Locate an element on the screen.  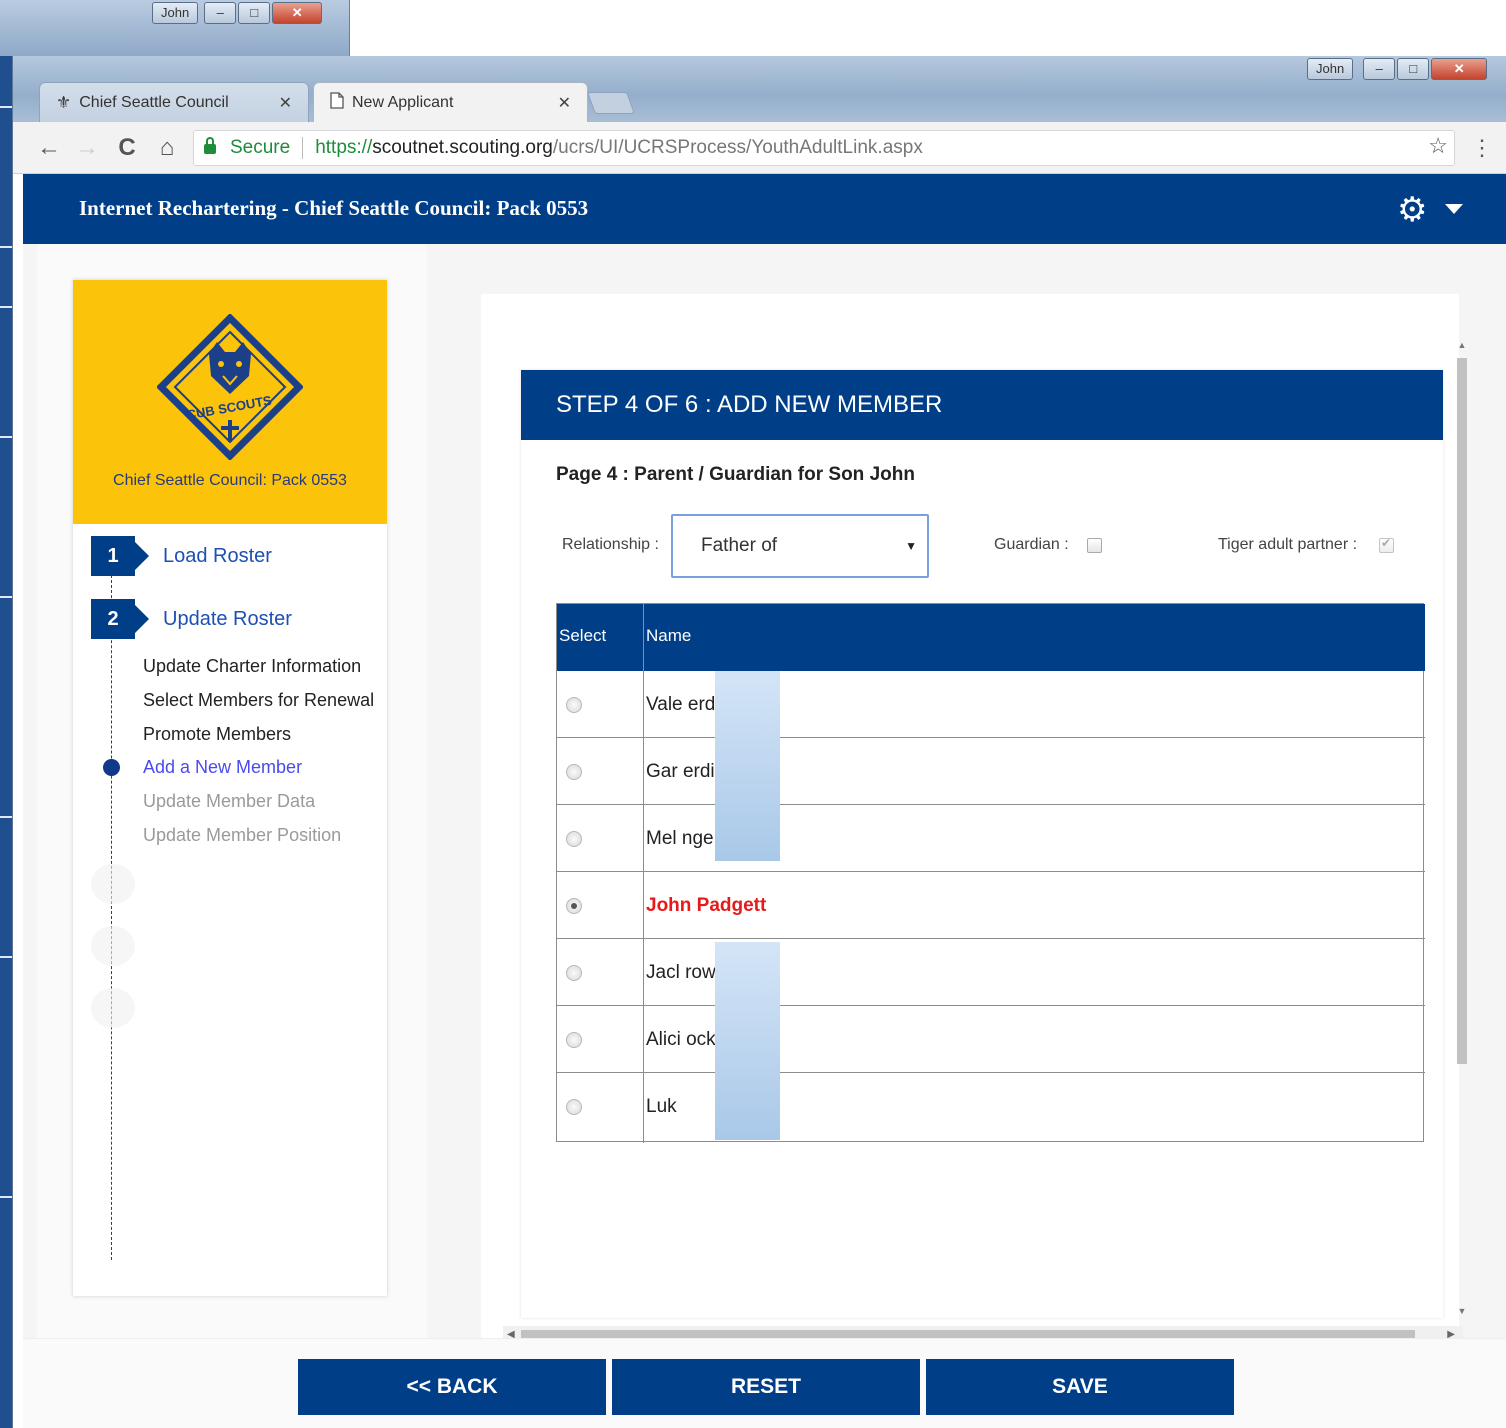
page-icon is located at coordinates (337, 102).